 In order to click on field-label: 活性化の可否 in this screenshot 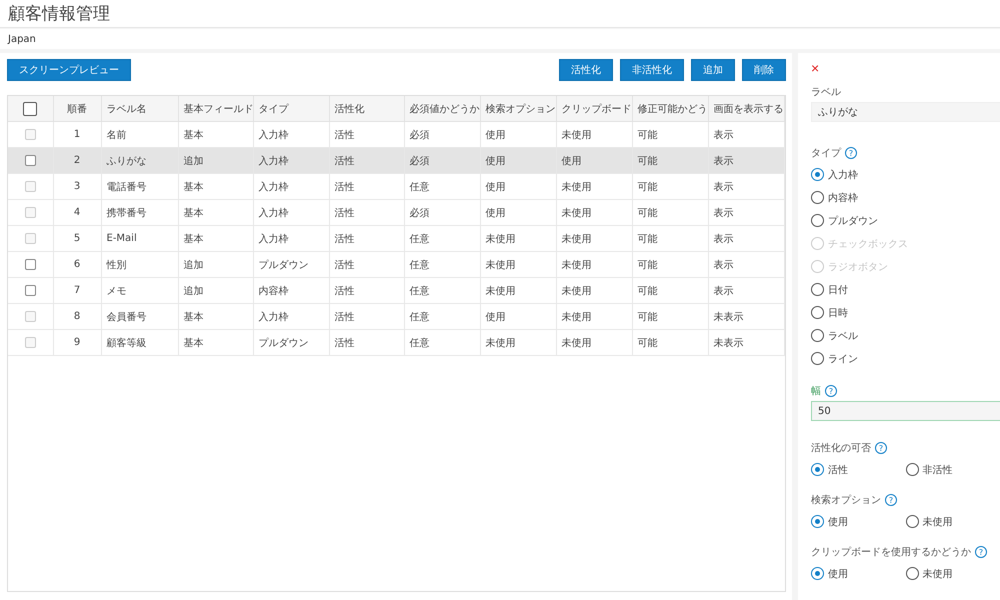, I will do `click(841, 448)`.